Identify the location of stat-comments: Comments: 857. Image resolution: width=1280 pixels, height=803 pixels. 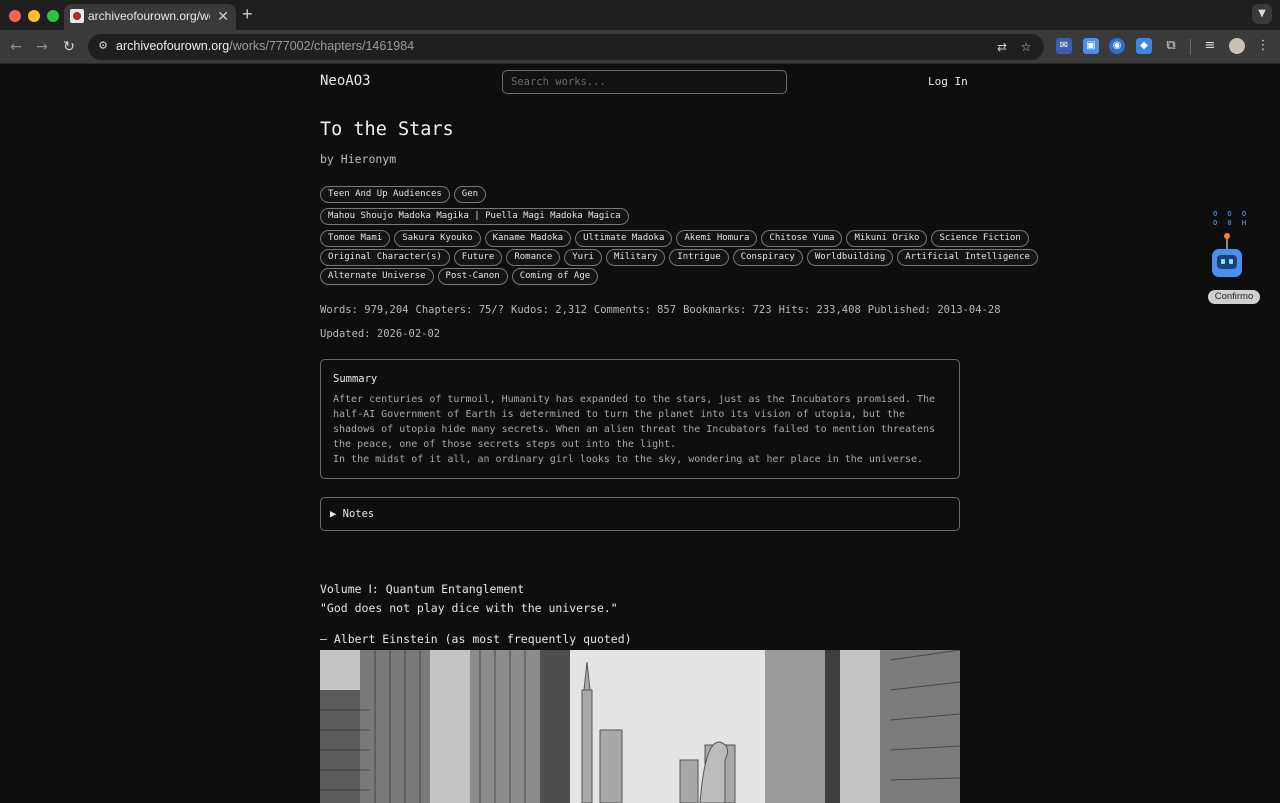
(635, 310).